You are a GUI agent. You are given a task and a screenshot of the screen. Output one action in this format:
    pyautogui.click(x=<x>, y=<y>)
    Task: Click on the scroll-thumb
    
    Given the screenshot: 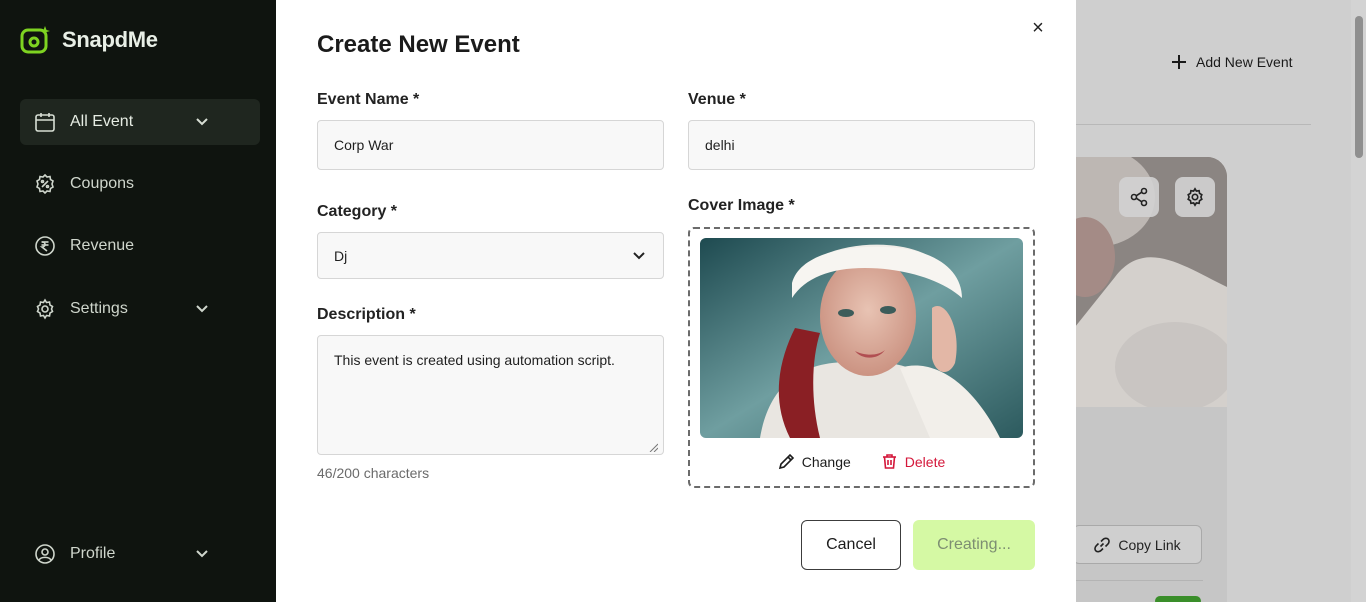 What is the action you would take?
    pyautogui.click(x=1359, y=87)
    